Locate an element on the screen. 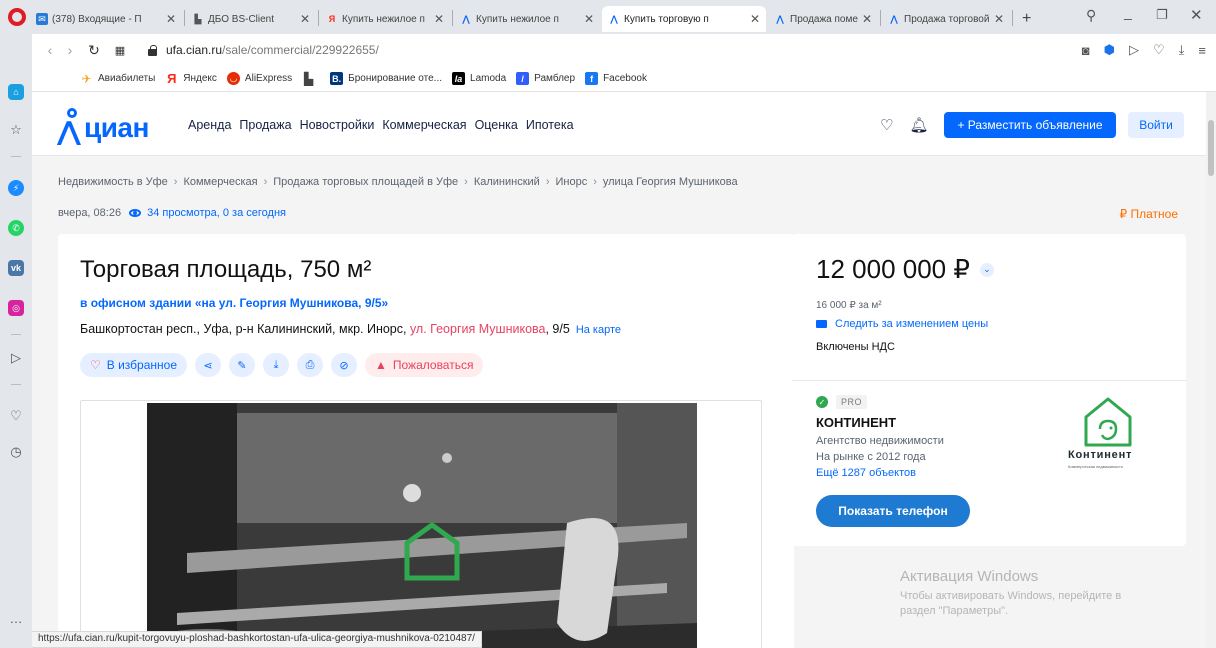 The width and height of the screenshot is (1216, 648). bookmark-yandex: Я Яндекс is located at coordinates (191, 78).